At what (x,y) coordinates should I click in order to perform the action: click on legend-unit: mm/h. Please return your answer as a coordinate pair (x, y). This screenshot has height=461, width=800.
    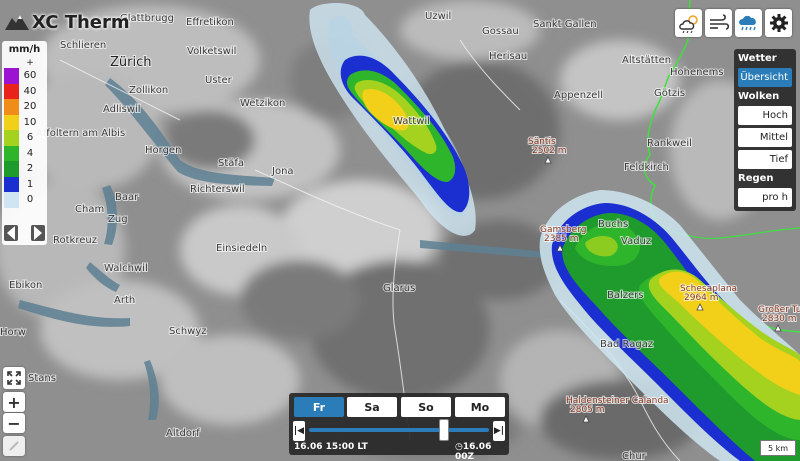
    Looking at the image, I should click on (24, 49).